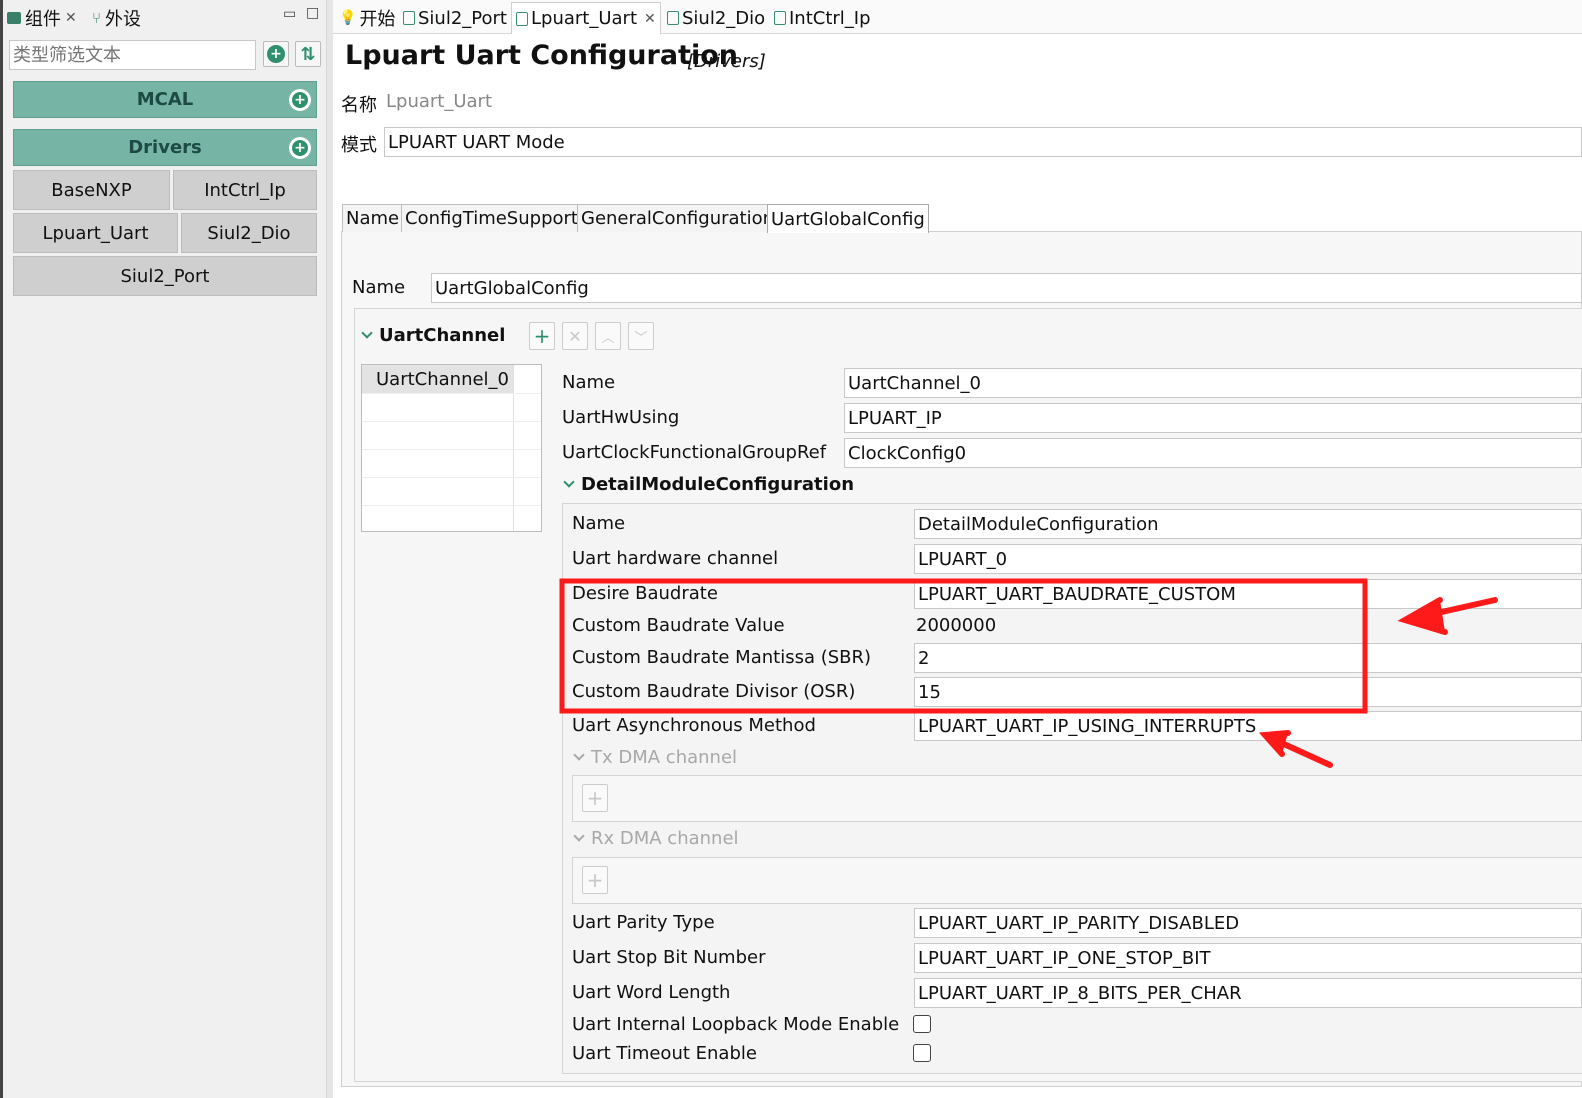 Image resolution: width=1582 pixels, height=1098 pixels. Describe the element at coordinates (442, 335) in the screenshot. I see `uartchannel-header-label: UartChannel` at that location.